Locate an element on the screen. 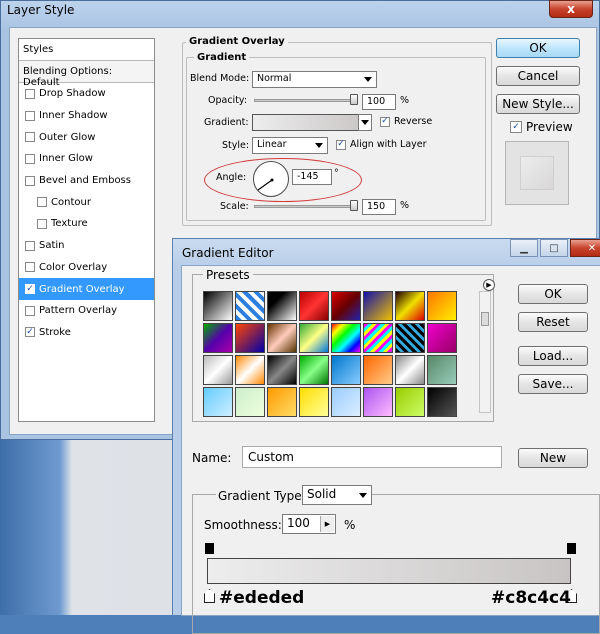 This screenshot has height=634, width=600. styles-header: Styles is located at coordinates (86, 50).